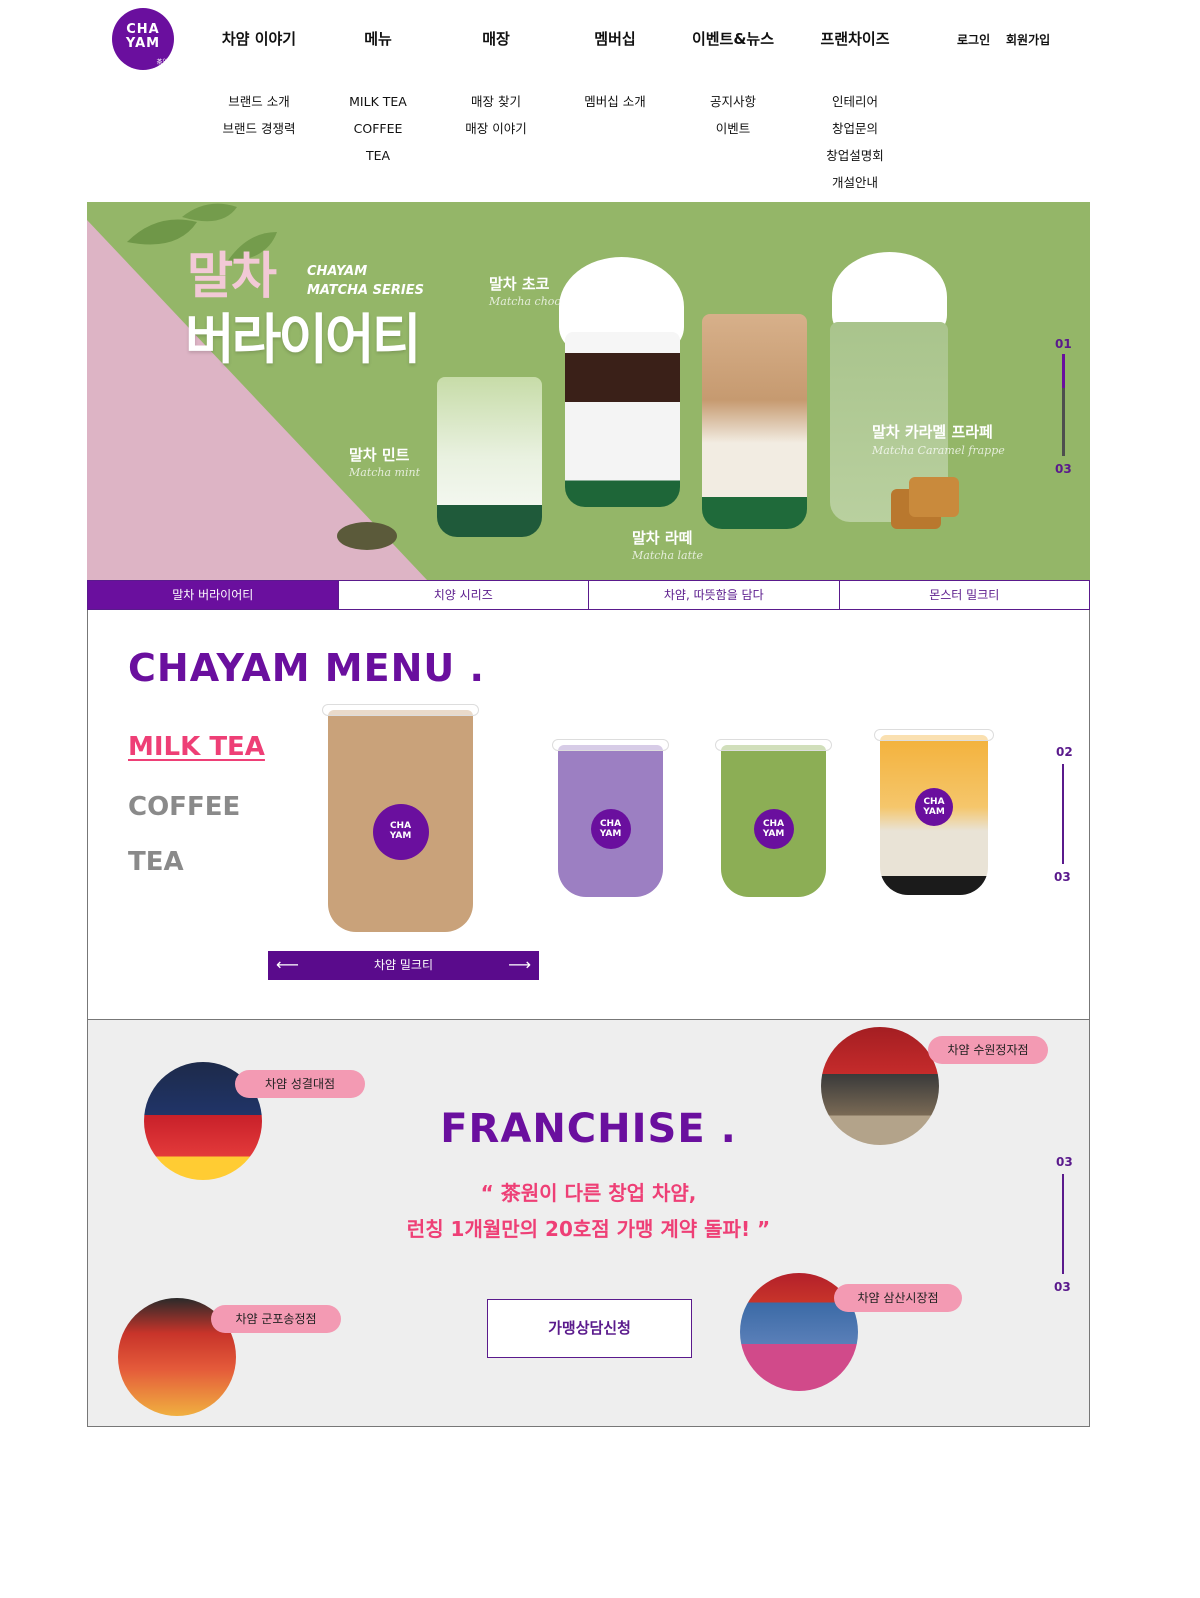 The image size is (1200, 1598). I want to click on drink-script-matcha-choco: Matcha choco, so click(528, 301).